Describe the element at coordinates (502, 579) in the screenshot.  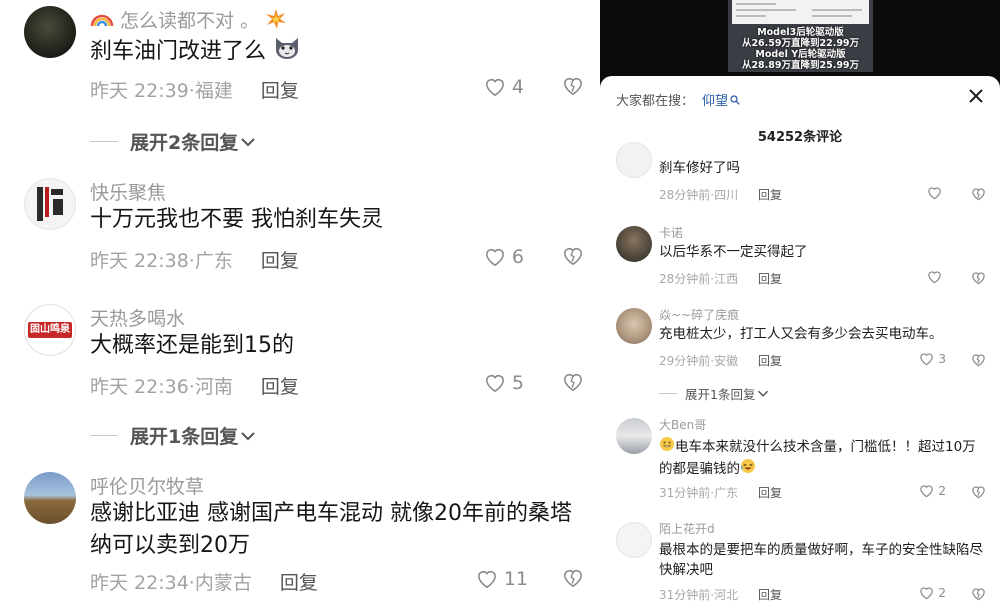
I see `like-button: 11` at that location.